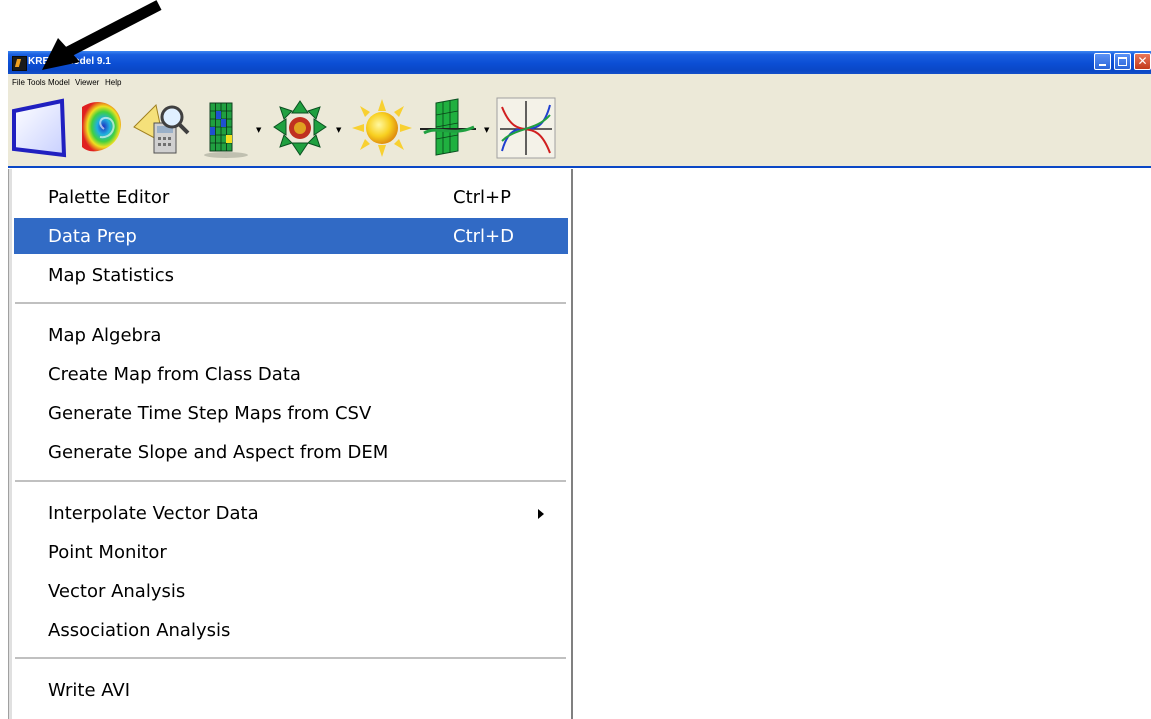  What do you see at coordinates (105, 335) in the screenshot?
I see `menu-item-label: Map Algebra` at bounding box center [105, 335].